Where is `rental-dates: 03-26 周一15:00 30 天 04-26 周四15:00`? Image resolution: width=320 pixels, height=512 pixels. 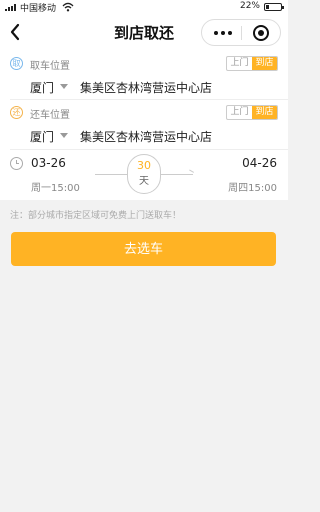 rental-dates: 03-26 周一15:00 30 天 04-26 周四15:00 is located at coordinates (144, 175).